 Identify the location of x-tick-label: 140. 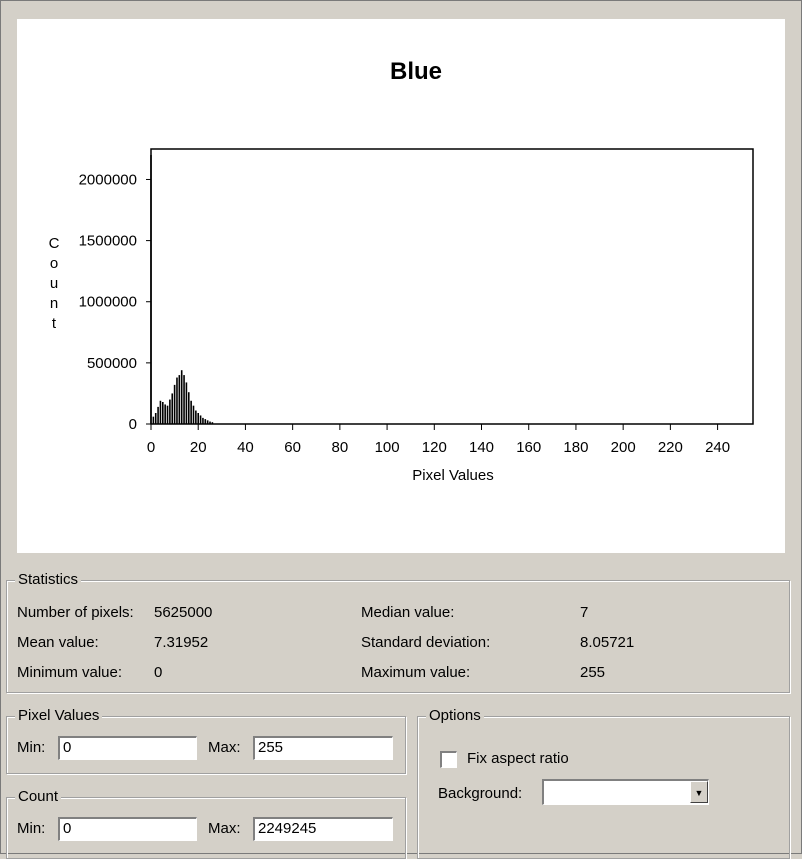
(481, 447).